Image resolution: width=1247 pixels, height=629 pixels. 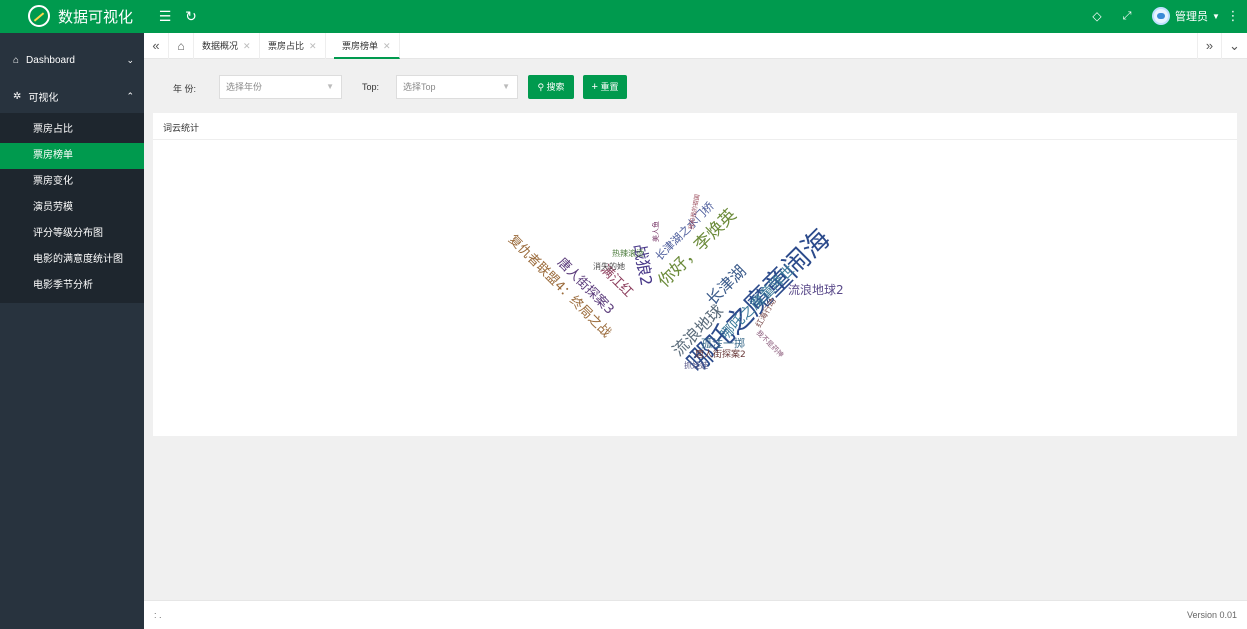 I want to click on app-logo: 数据可视化, so click(x=80, y=16).